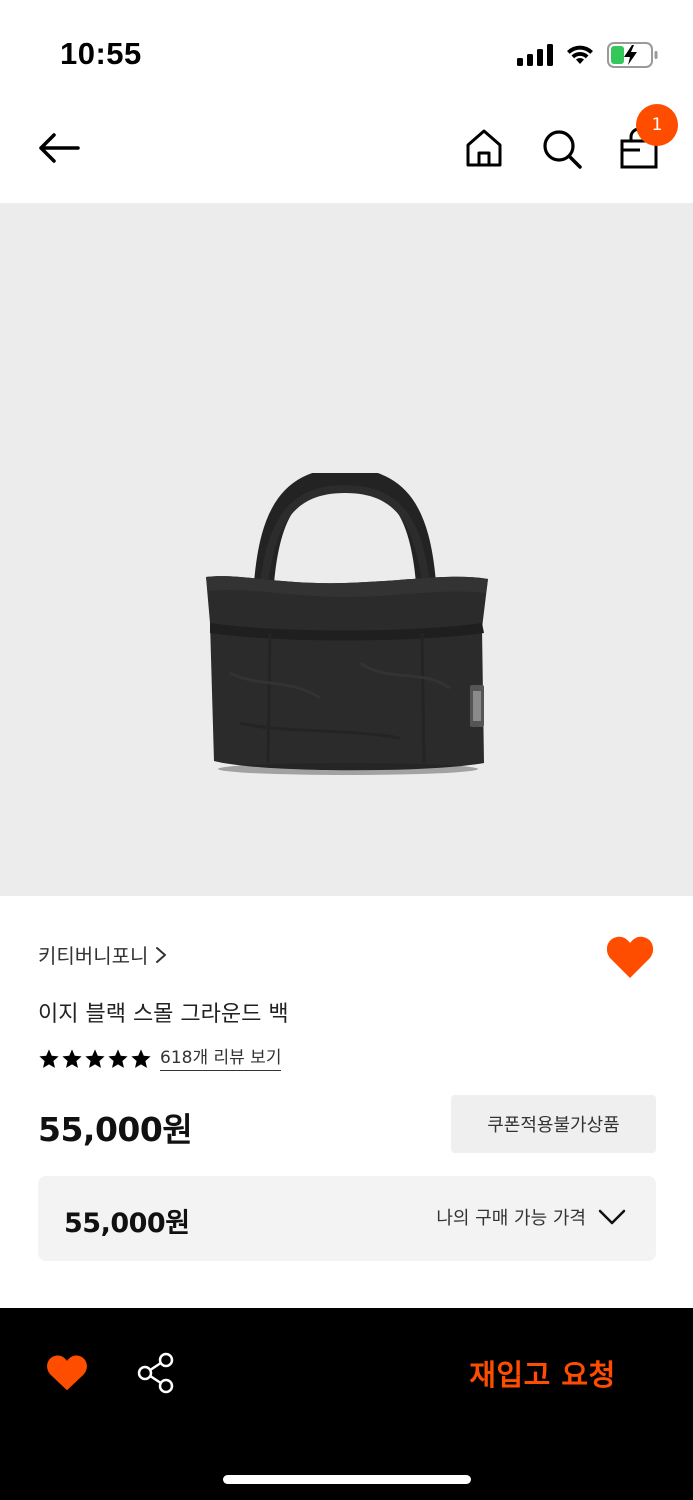 This screenshot has height=1500, width=693. What do you see at coordinates (562, 149) in the screenshot?
I see `search-icon` at bounding box center [562, 149].